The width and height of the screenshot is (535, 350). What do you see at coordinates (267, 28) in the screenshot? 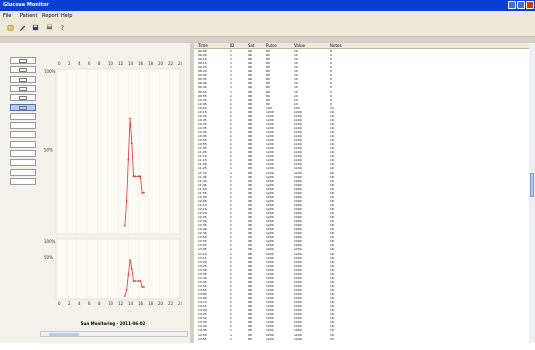
I see `toolbar: ?` at bounding box center [267, 28].